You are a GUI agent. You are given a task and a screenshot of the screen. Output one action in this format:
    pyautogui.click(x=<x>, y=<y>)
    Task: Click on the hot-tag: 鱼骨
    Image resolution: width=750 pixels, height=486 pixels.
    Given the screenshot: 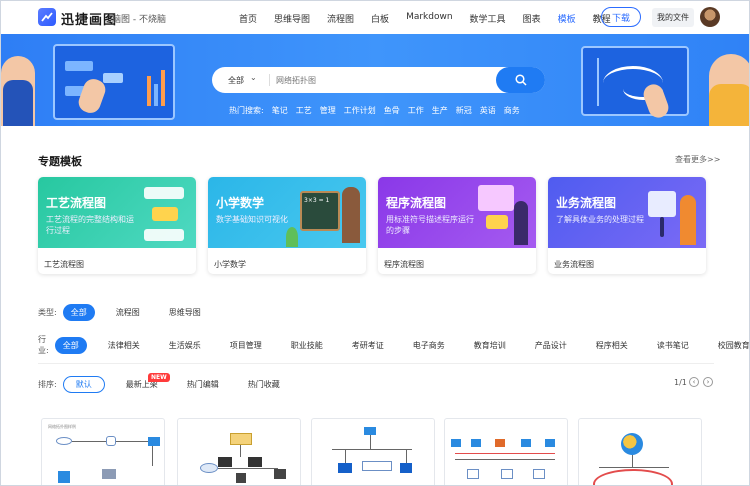 What is the action you would take?
    pyautogui.click(x=392, y=110)
    